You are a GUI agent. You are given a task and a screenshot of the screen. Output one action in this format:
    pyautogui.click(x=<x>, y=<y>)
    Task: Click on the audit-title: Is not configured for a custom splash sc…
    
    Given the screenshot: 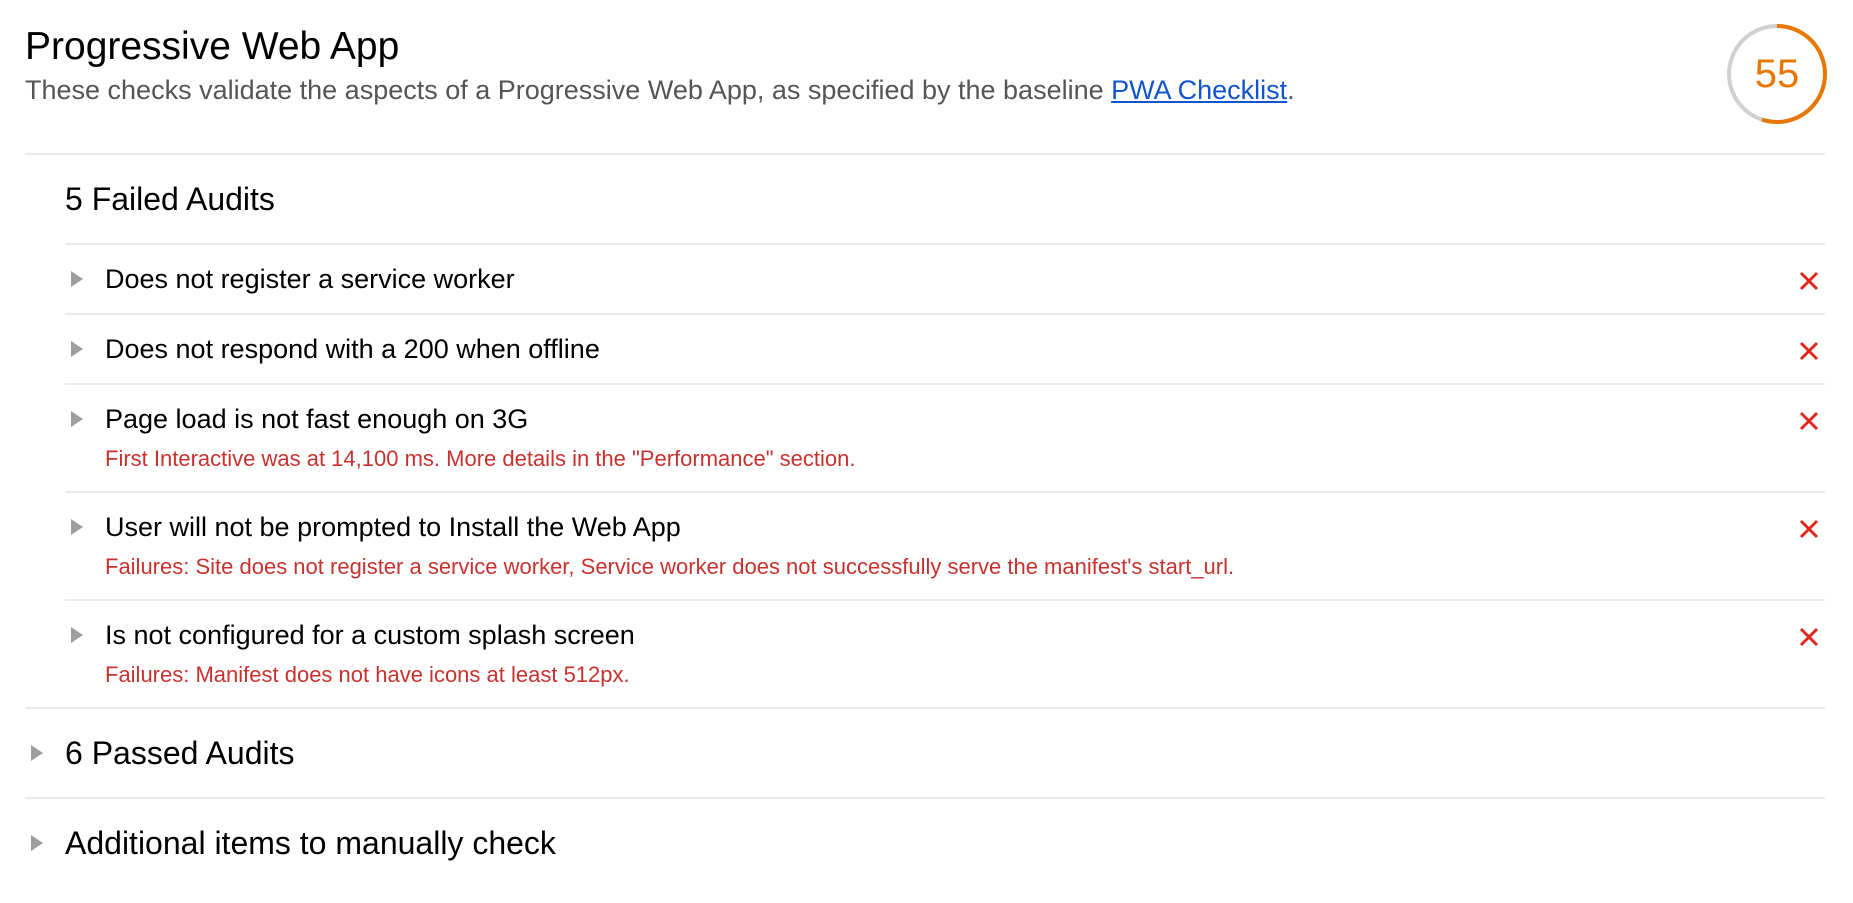 What is the action you would take?
    pyautogui.click(x=370, y=635)
    